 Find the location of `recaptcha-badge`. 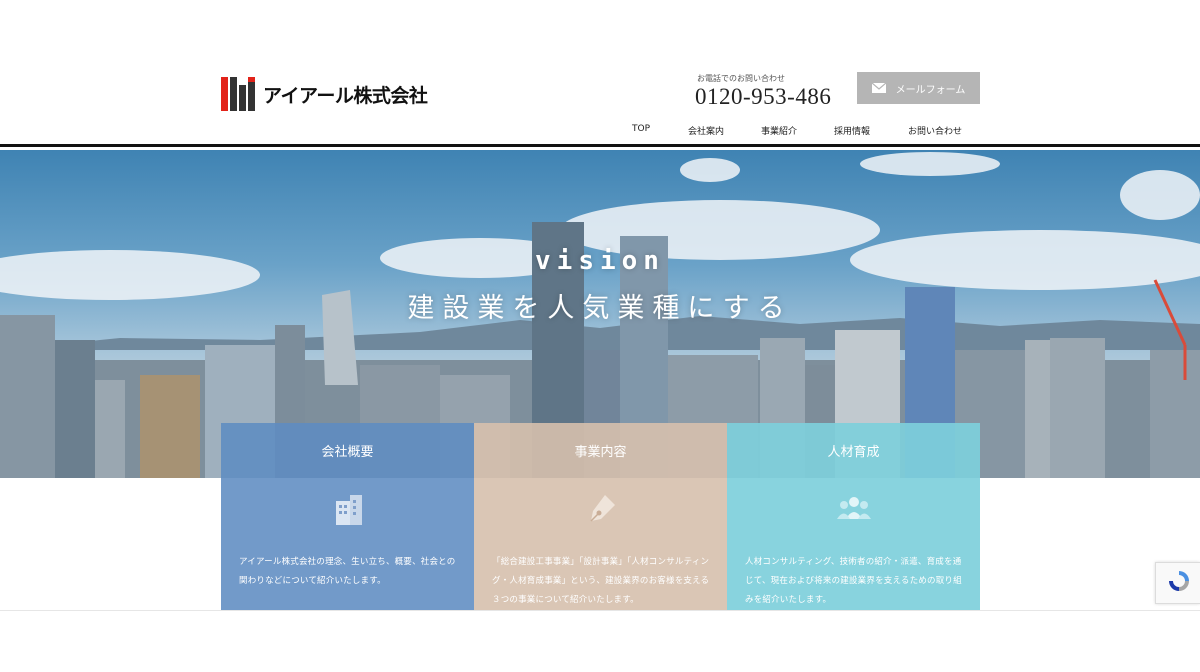

recaptcha-badge is located at coordinates (1177, 583).